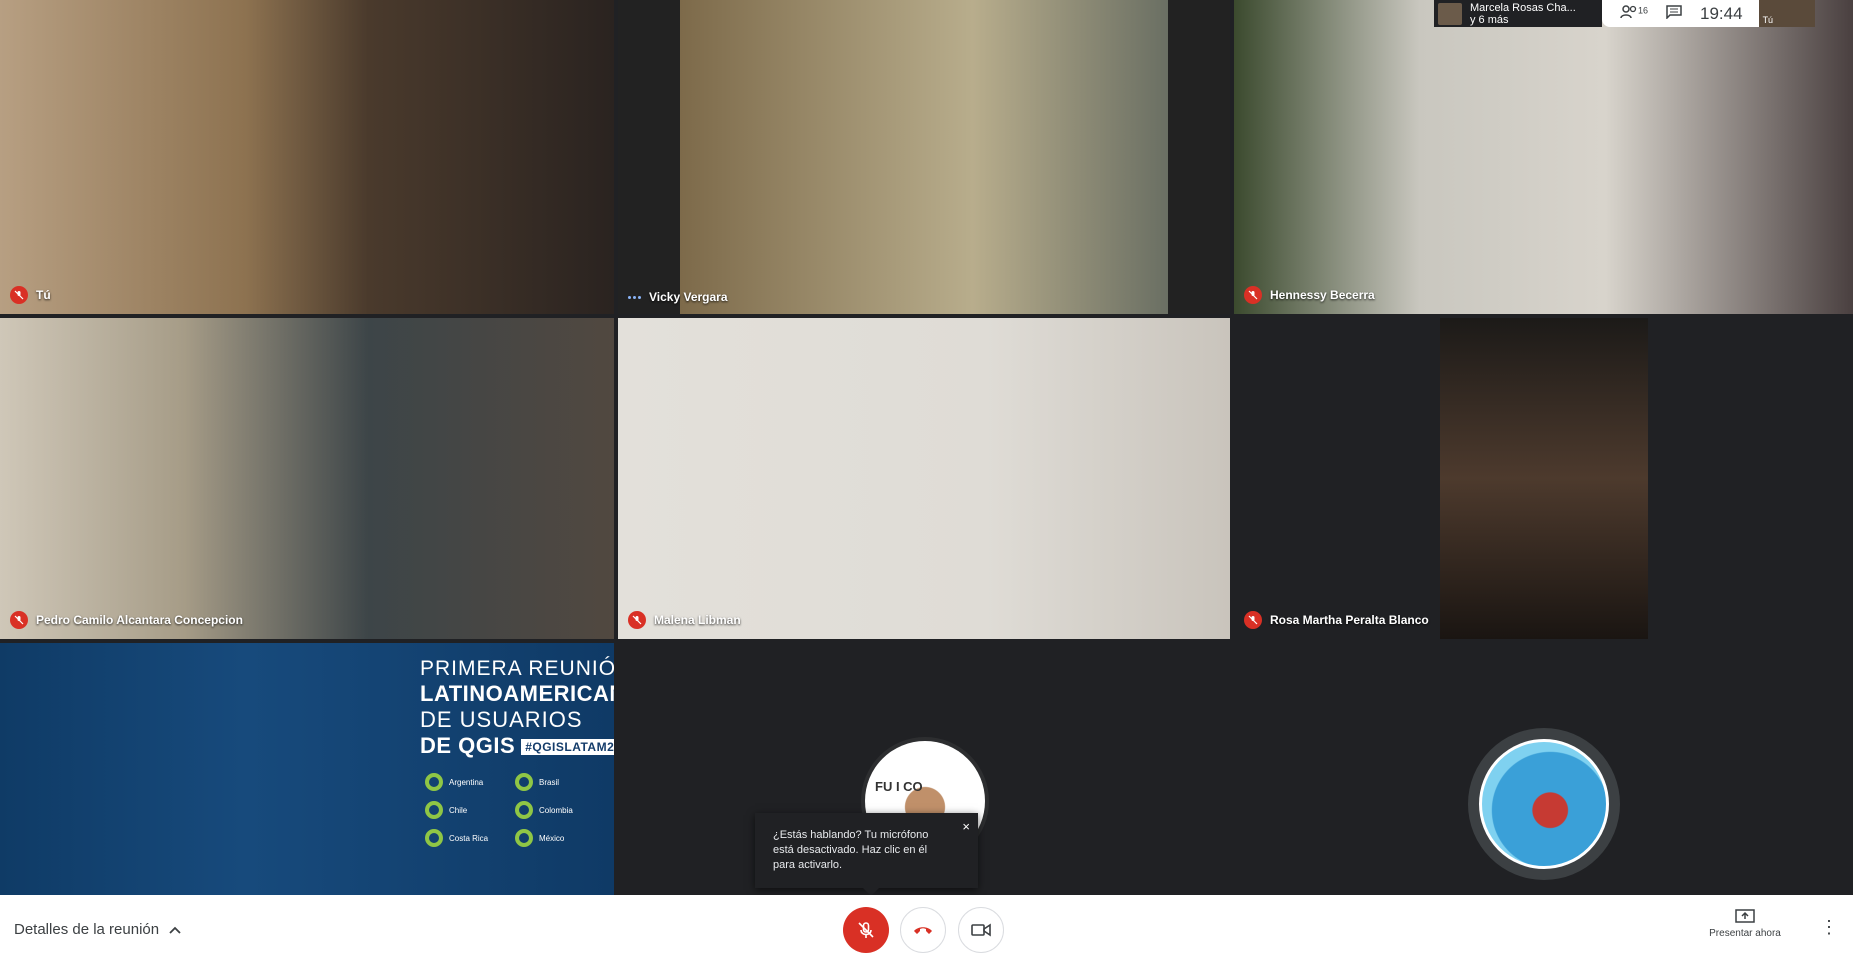  I want to click on participant-avatar, so click(1544, 804).